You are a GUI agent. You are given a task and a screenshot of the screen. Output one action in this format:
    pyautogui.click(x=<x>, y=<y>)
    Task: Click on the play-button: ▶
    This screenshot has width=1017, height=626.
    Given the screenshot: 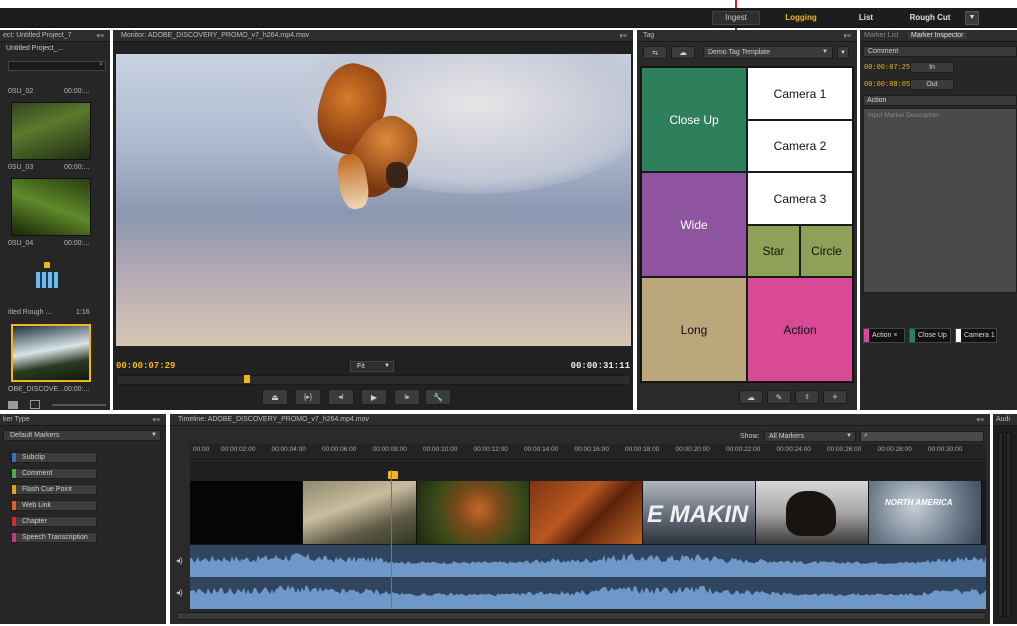 What is the action you would take?
    pyautogui.click(x=374, y=397)
    